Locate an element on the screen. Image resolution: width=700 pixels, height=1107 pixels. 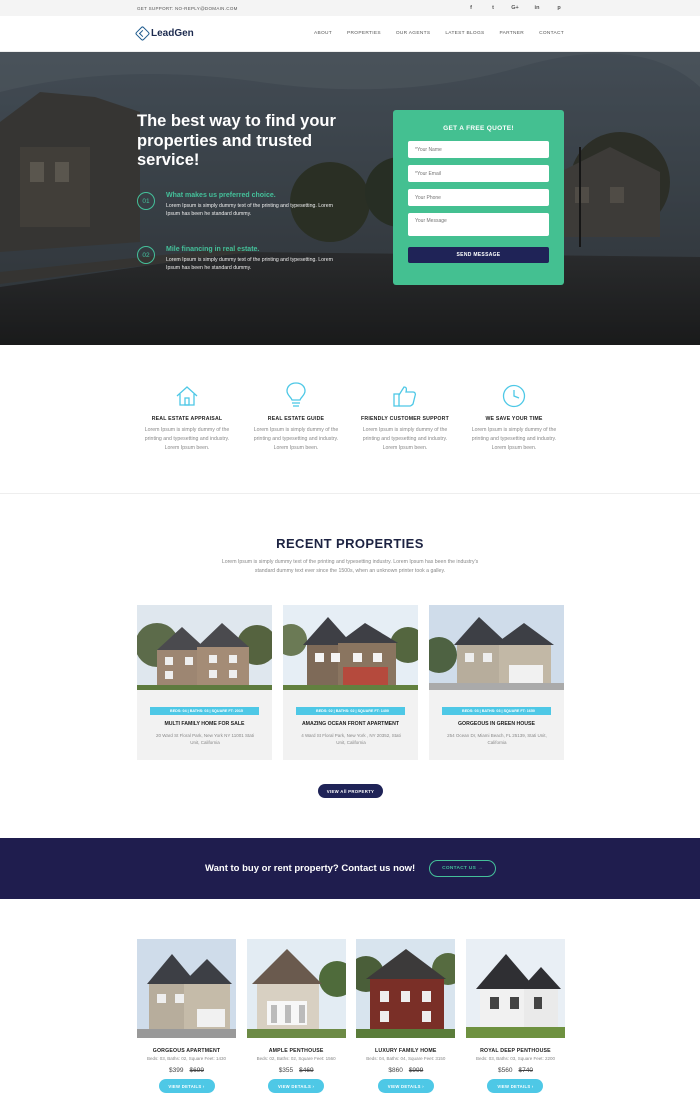
email-field is located at coordinates (478, 173).